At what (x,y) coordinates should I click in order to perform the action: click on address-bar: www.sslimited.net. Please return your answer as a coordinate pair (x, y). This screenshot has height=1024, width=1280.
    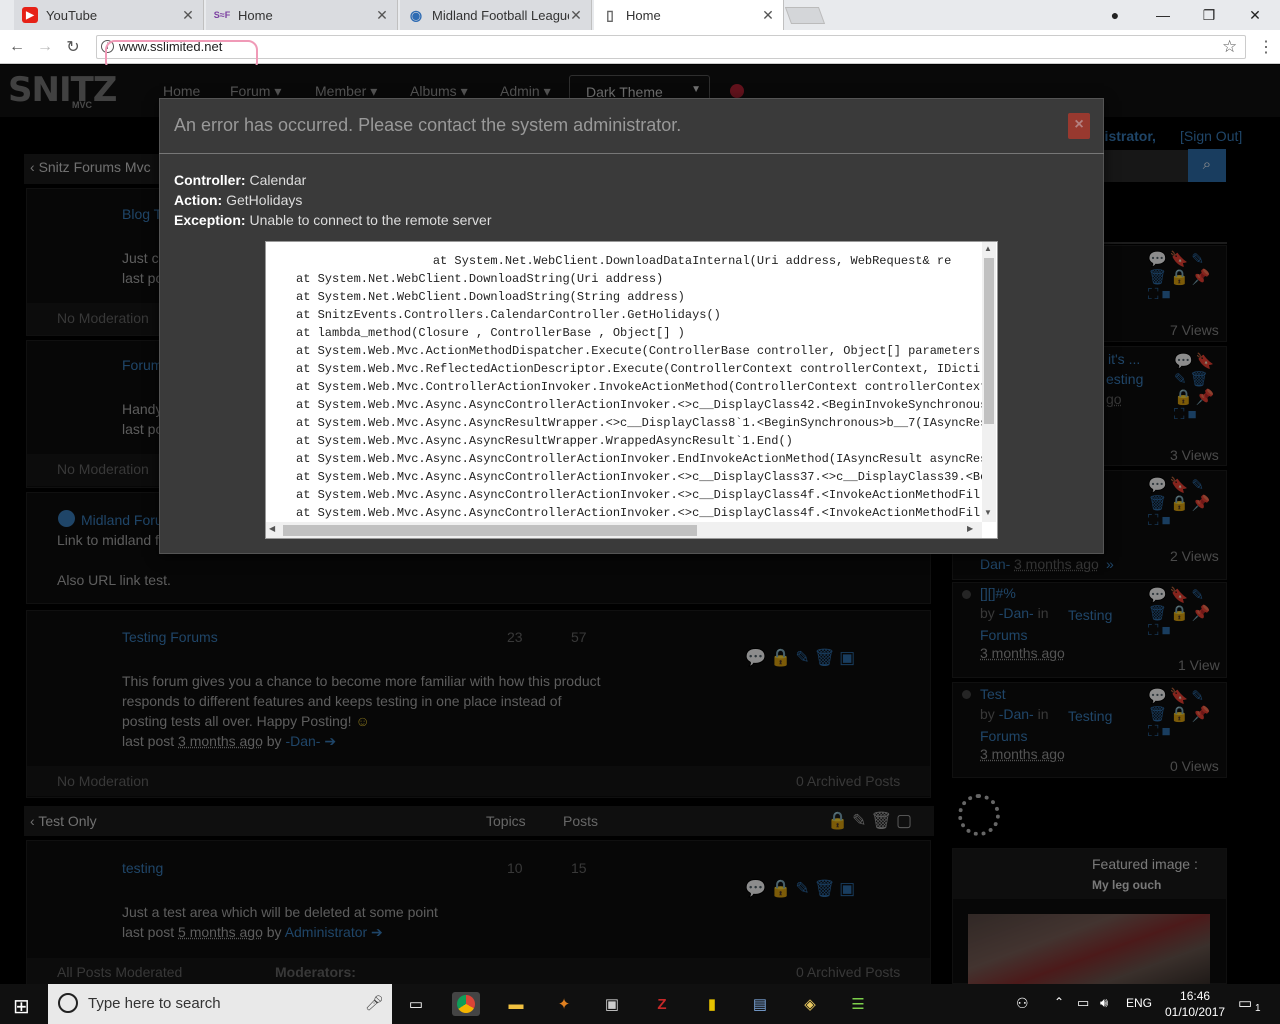
    Looking at the image, I should click on (671, 47).